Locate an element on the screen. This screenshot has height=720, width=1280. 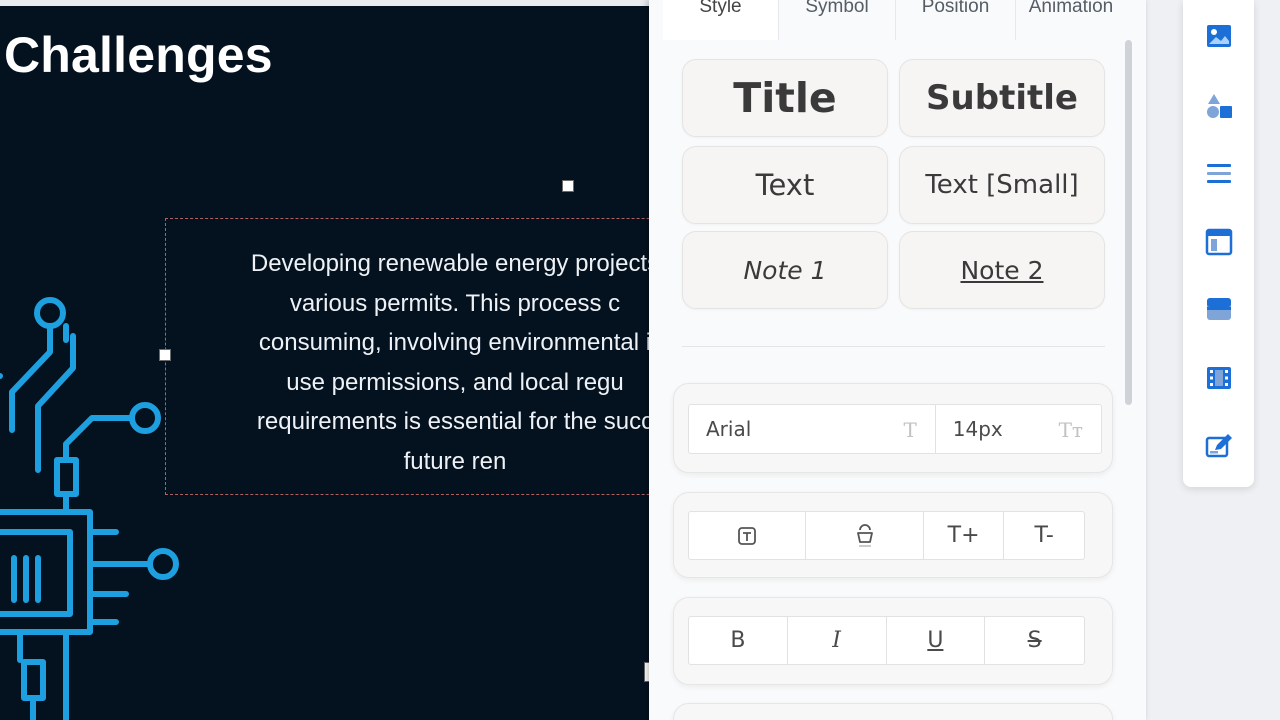
style-title-button: Title is located at coordinates (785, 98).